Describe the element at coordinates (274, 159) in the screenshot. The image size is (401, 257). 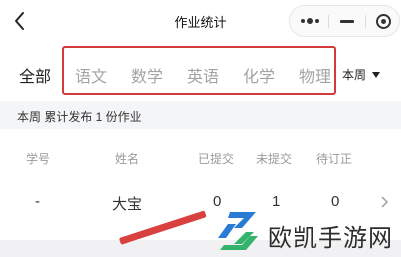
I see `header-unsubmitted: 未提交` at that location.